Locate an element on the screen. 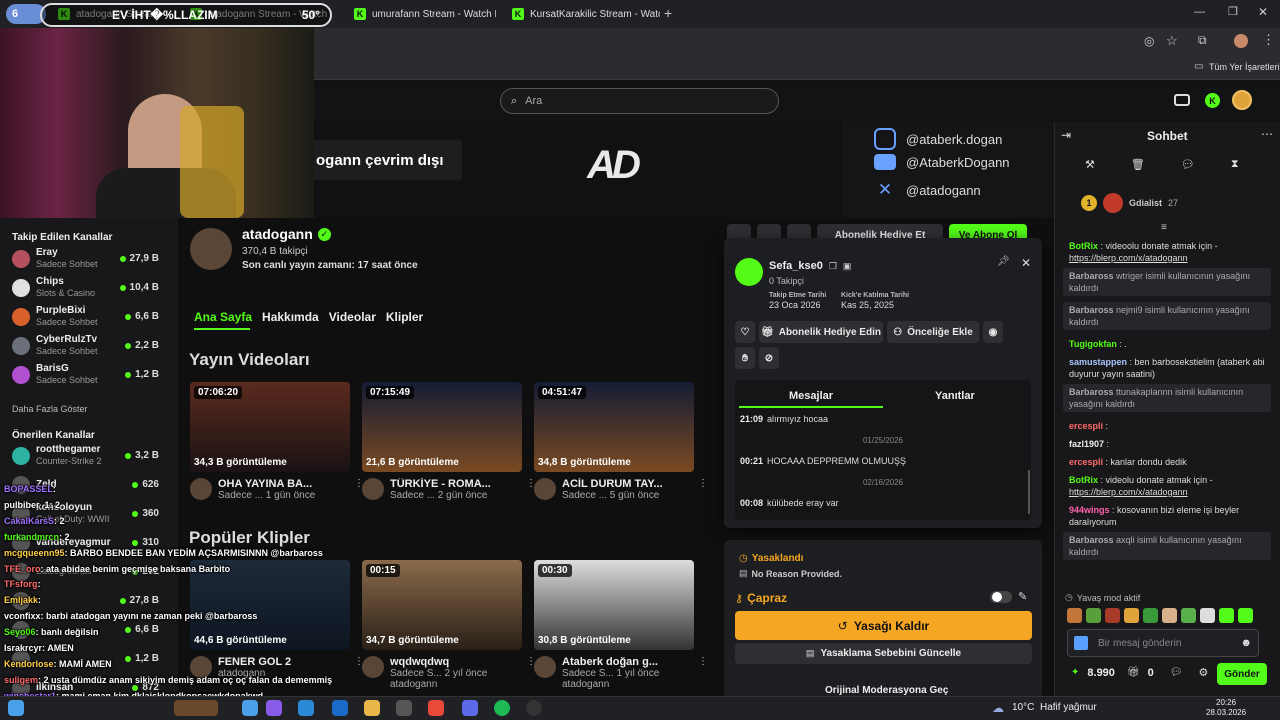 Image resolution: width=1280 pixels, height=720 pixels. social-row: @ataberk.dogan is located at coordinates (938, 139).